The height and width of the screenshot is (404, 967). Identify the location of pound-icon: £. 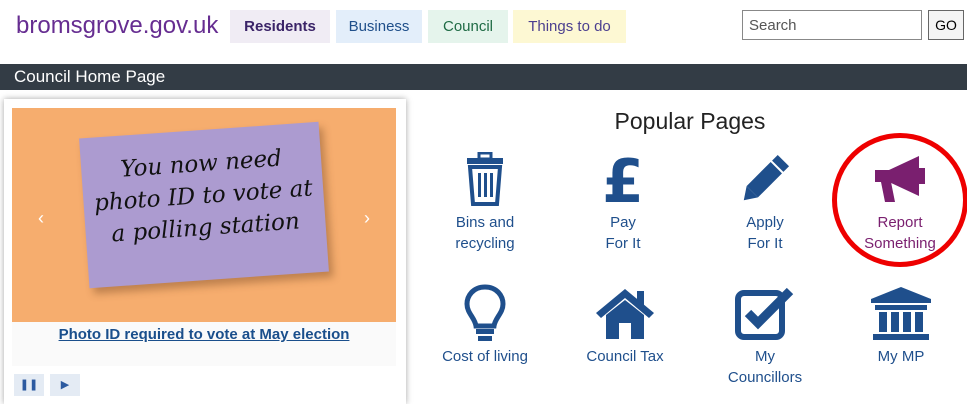
(623, 179).